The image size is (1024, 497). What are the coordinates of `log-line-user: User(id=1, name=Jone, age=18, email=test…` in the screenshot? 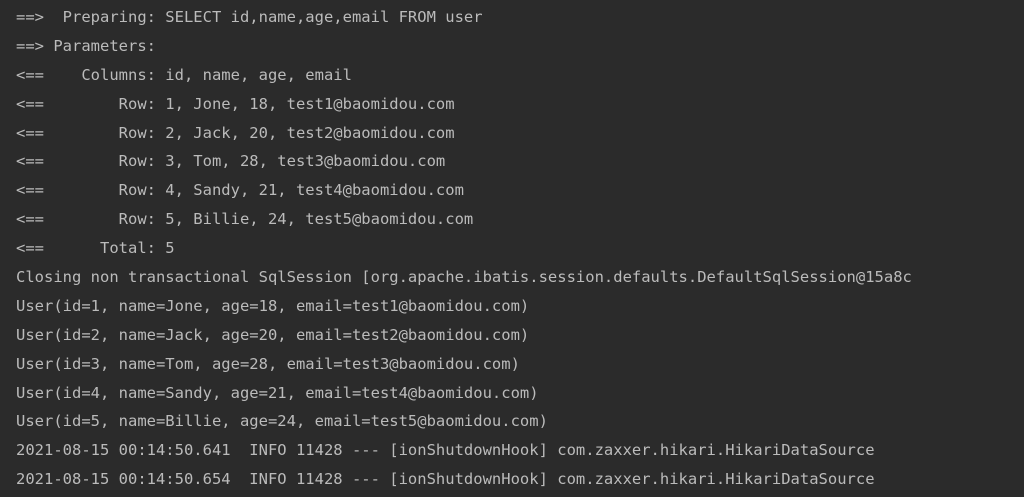 It's located at (273, 305).